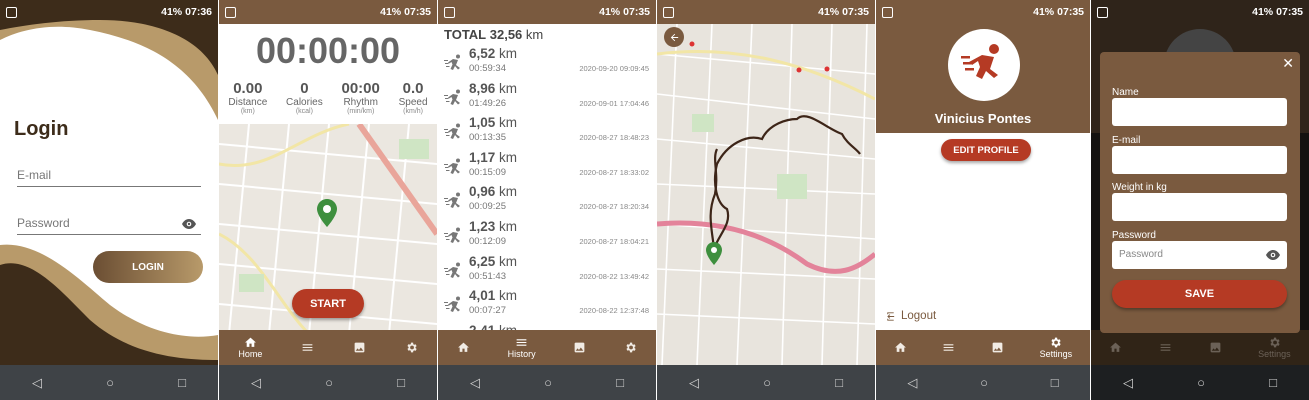 This screenshot has height=400, width=1309. What do you see at coordinates (148, 267) in the screenshot?
I see `login-button: LOGIN` at bounding box center [148, 267].